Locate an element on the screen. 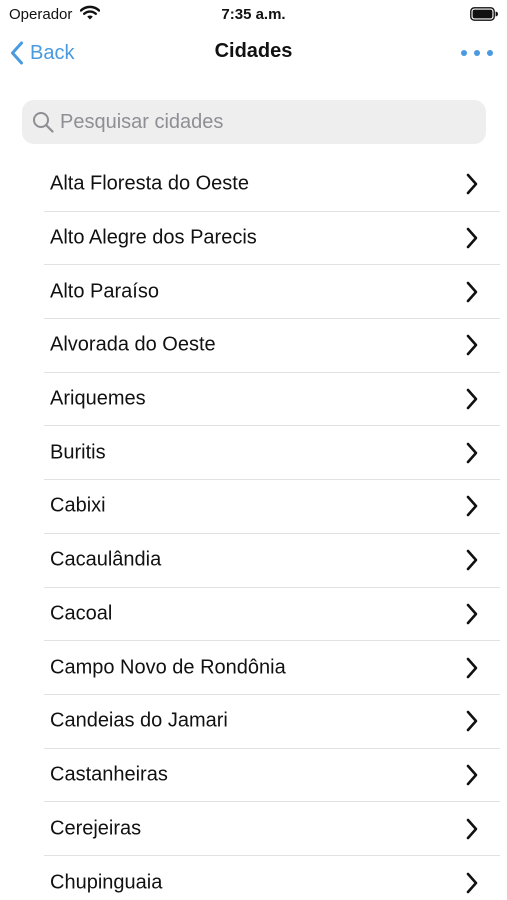 The width and height of the screenshot is (507, 900). list-item: Cacoal is located at coordinates (272, 615).